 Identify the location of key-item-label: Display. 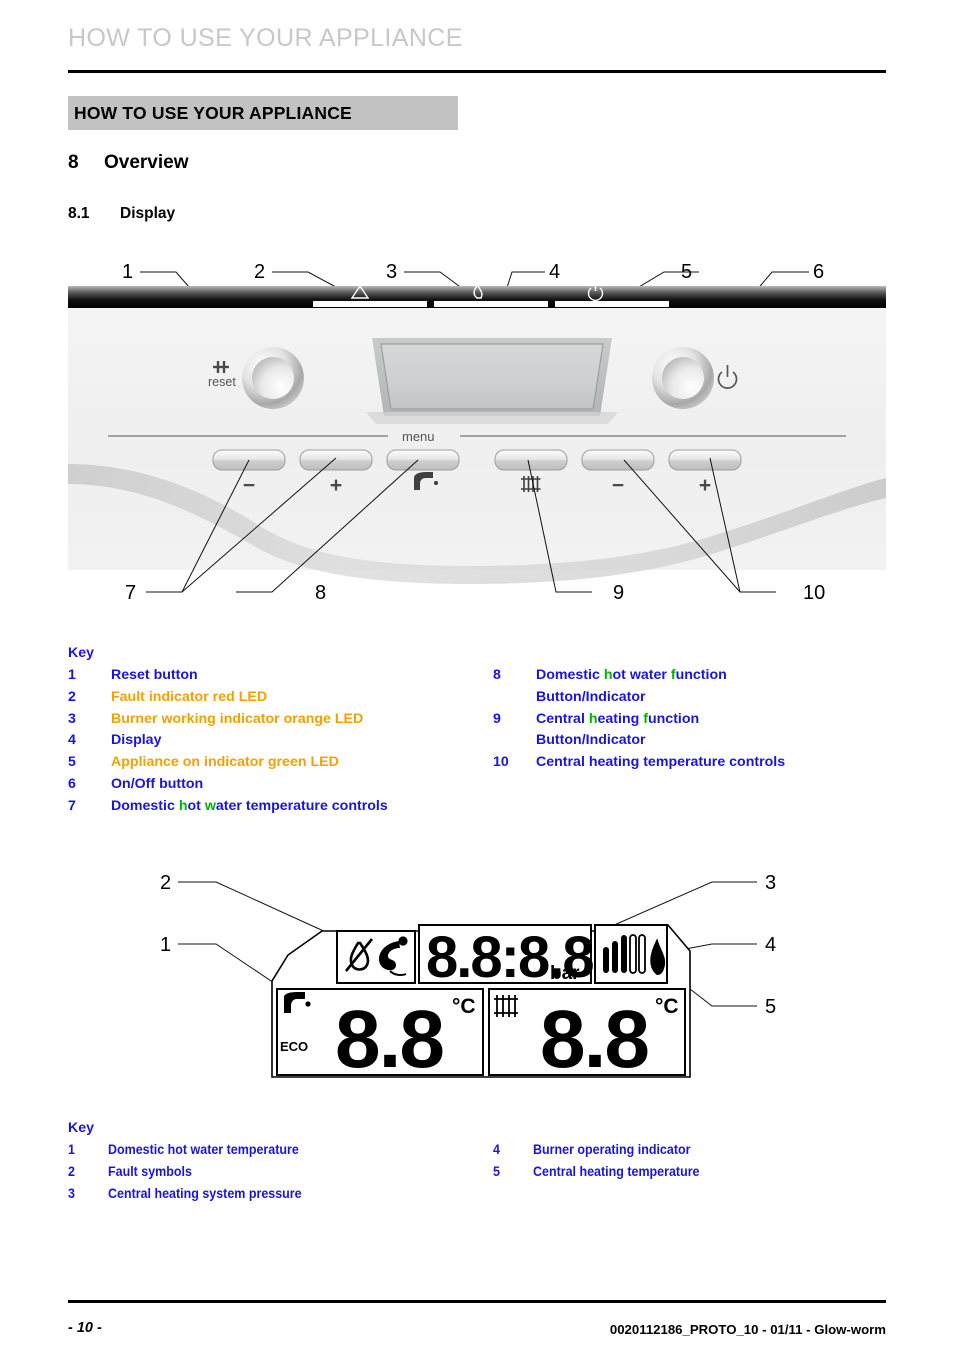
(136, 740).